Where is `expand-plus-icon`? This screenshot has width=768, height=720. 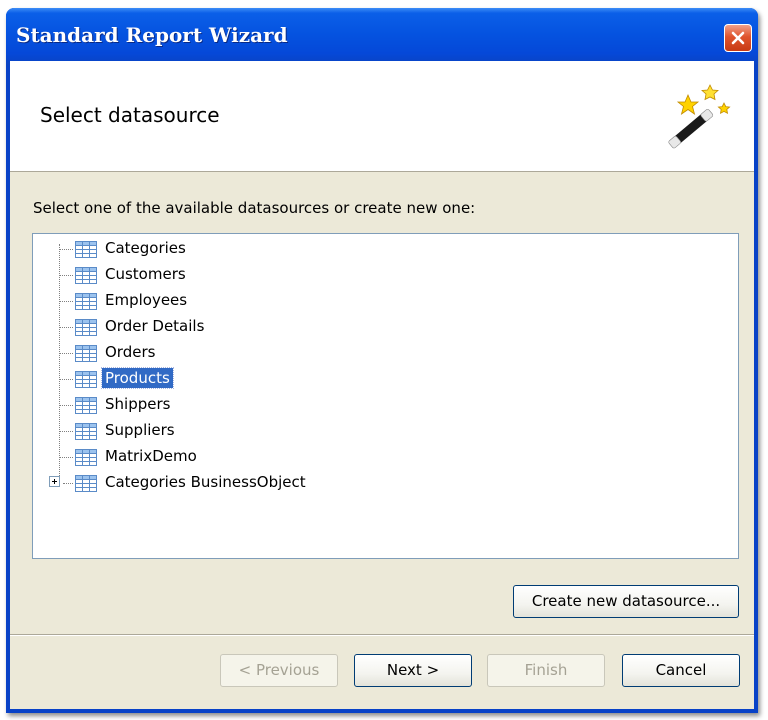
expand-plus-icon is located at coordinates (54, 481).